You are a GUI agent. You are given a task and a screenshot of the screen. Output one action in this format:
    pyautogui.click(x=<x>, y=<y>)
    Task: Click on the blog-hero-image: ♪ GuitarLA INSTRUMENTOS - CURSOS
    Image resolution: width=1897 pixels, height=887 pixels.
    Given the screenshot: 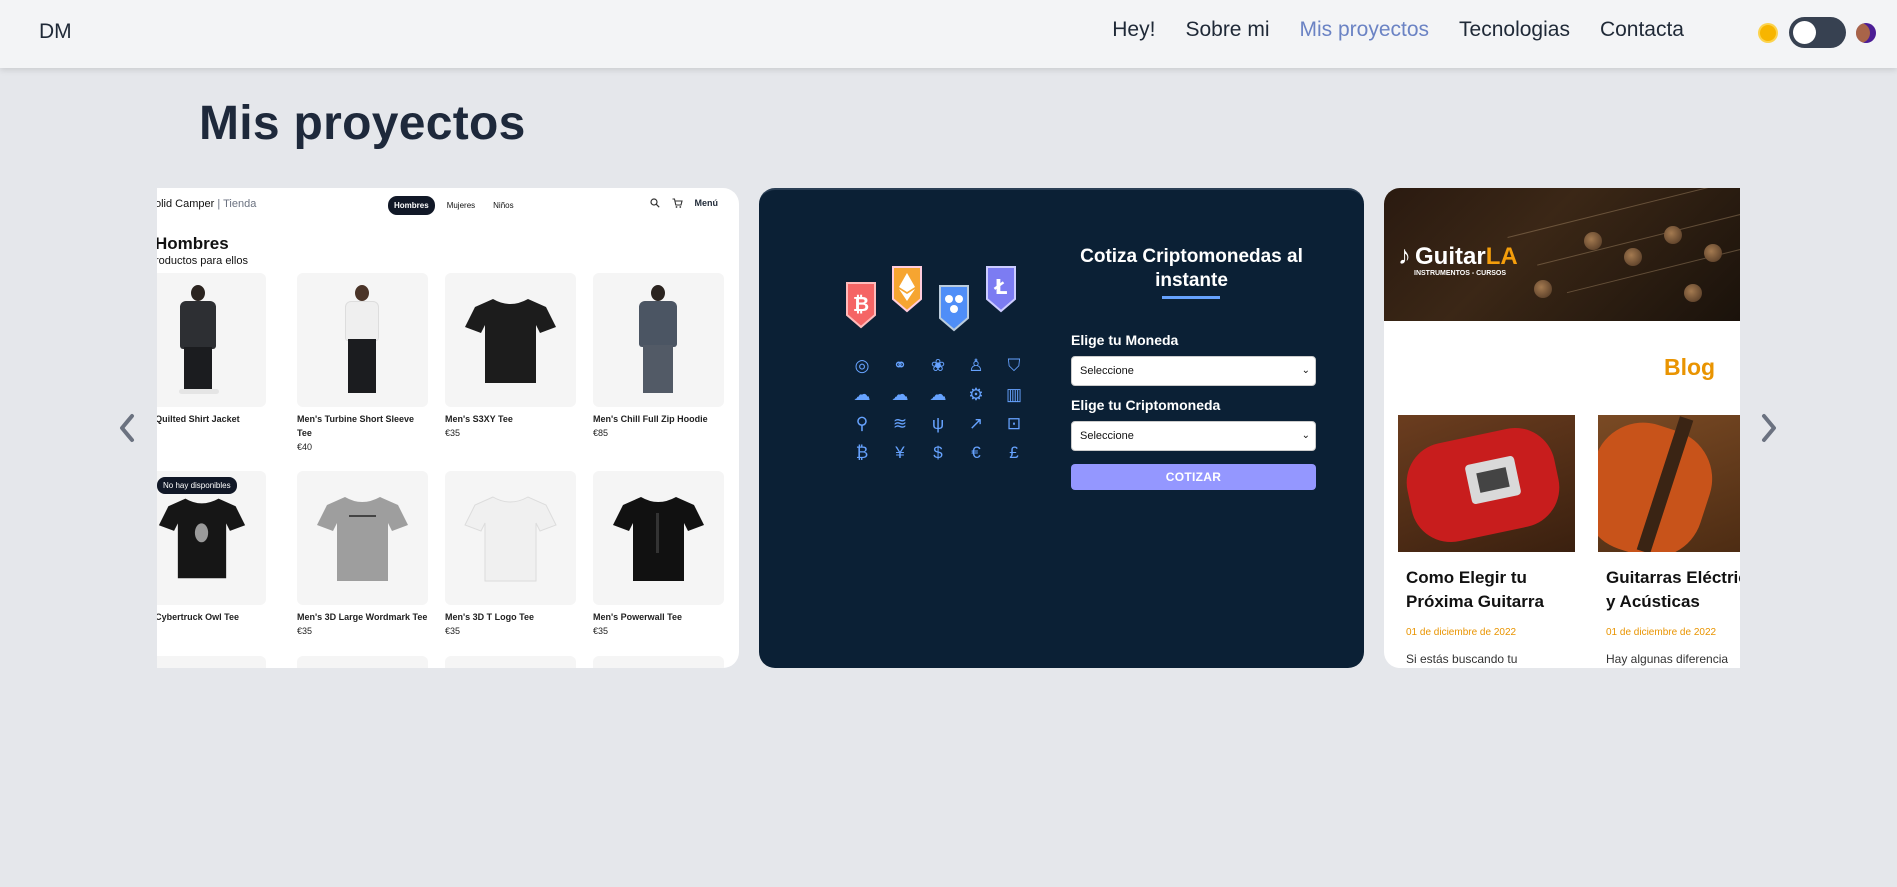 What is the action you would take?
    pyautogui.click(x=1562, y=254)
    